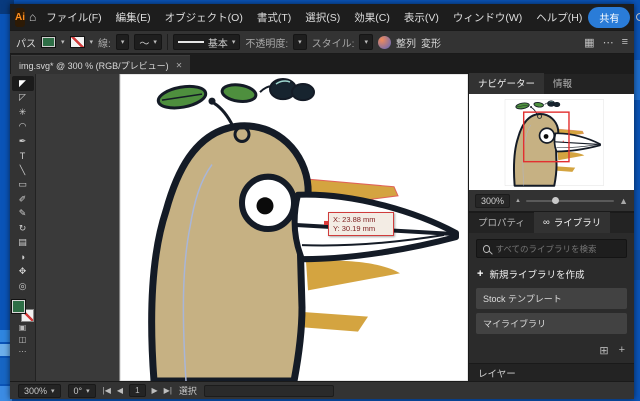 The height and width of the screenshot is (401, 640). Describe the element at coordinates (551, 350) in the screenshot. I see `libraries-footer: ⊞ +` at that location.